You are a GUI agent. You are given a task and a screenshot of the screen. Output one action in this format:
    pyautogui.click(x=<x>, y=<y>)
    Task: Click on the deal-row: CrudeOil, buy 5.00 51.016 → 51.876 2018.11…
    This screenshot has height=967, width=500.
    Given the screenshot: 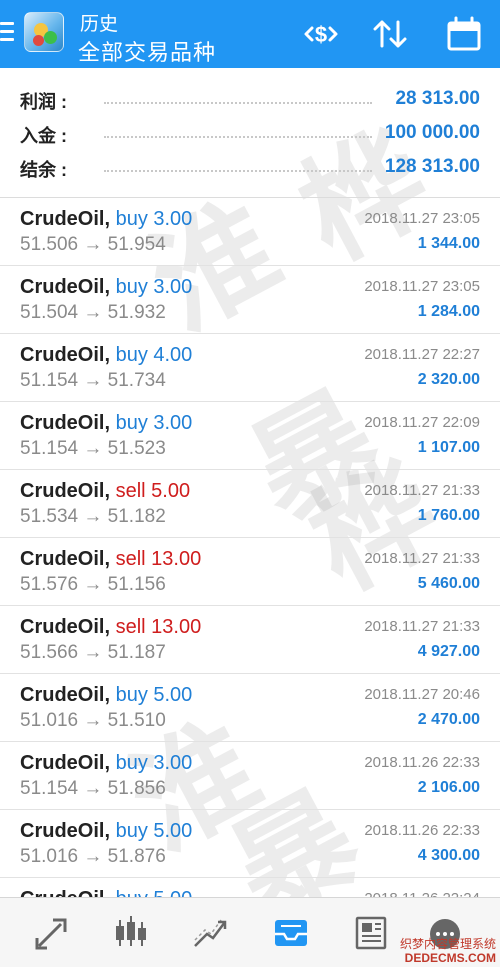 What is the action you would take?
    pyautogui.click(x=250, y=844)
    